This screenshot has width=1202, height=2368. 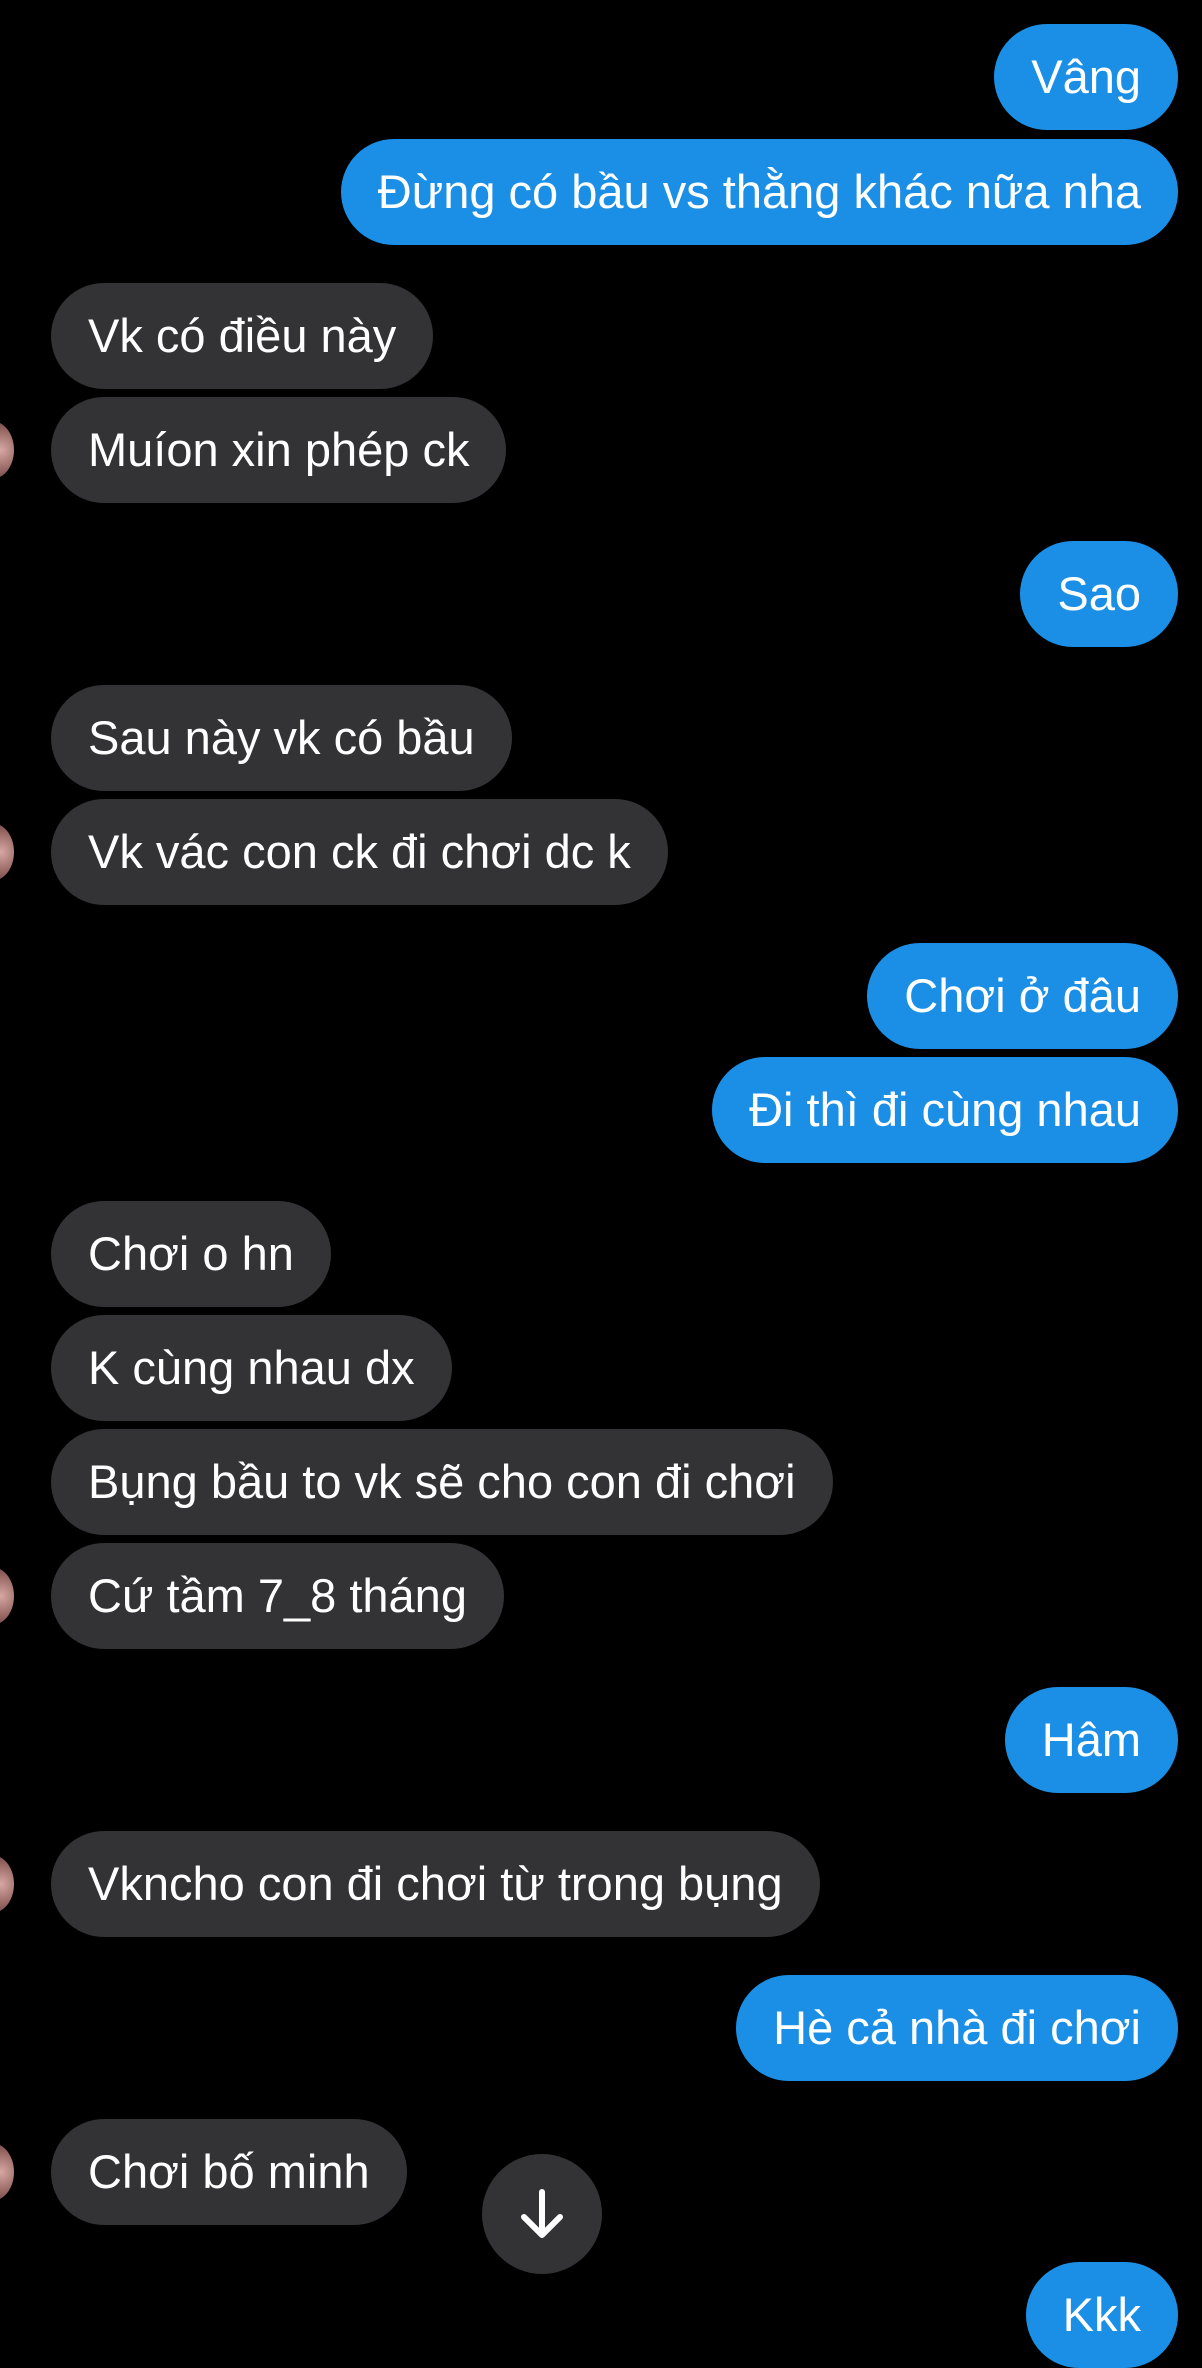 I want to click on message-bubble-incoming: Bụng bầu to vk sẽ cho con đi chơi, so click(x=442, y=1482).